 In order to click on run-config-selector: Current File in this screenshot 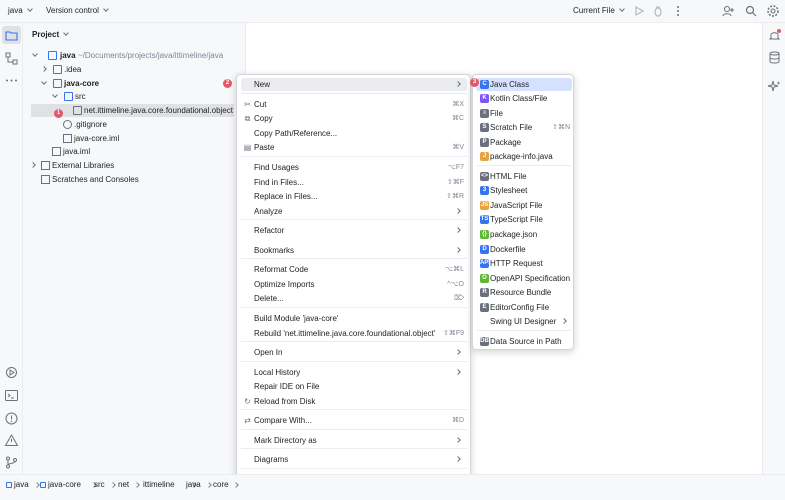, I will do `click(599, 10)`.